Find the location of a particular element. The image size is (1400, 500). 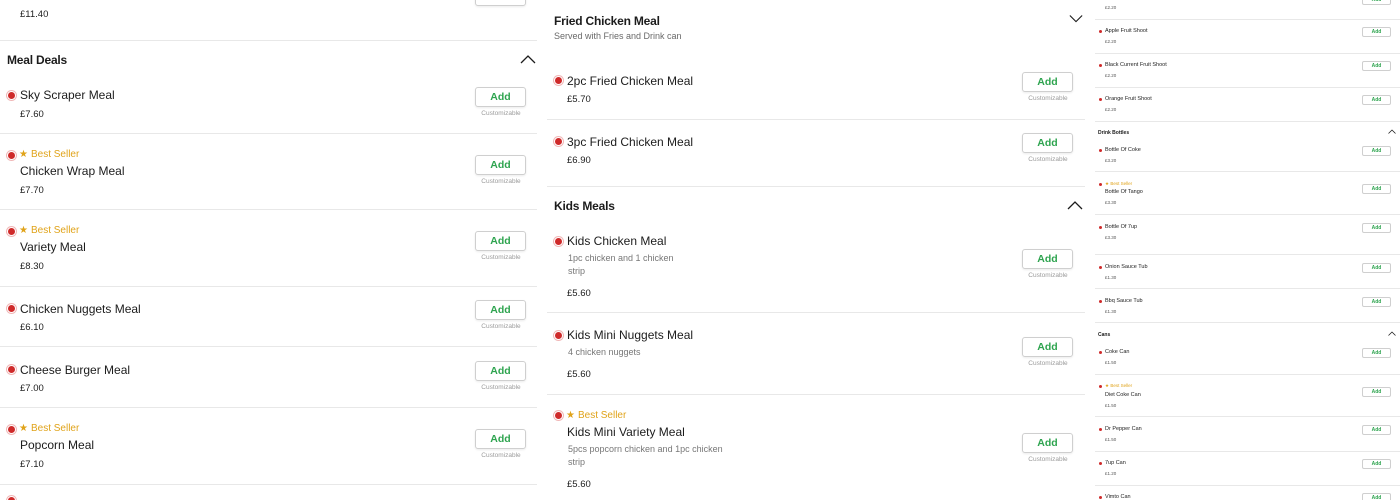

item-price: £7.70 is located at coordinates (32, 190).